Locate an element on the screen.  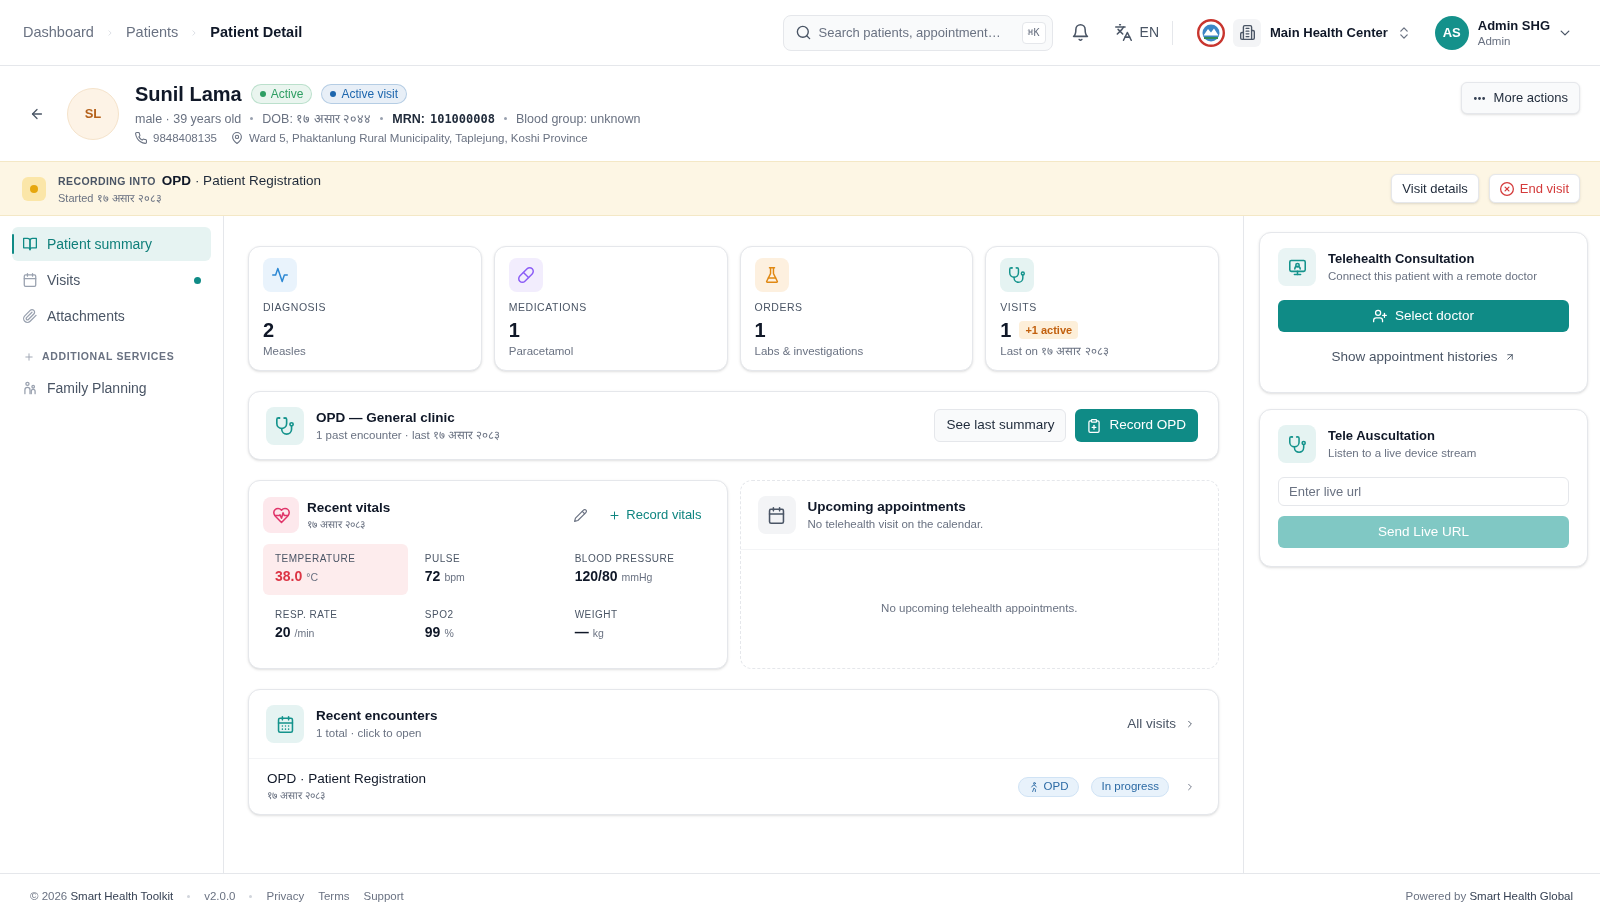
sidebar-item: Visits is located at coordinates (111, 280).